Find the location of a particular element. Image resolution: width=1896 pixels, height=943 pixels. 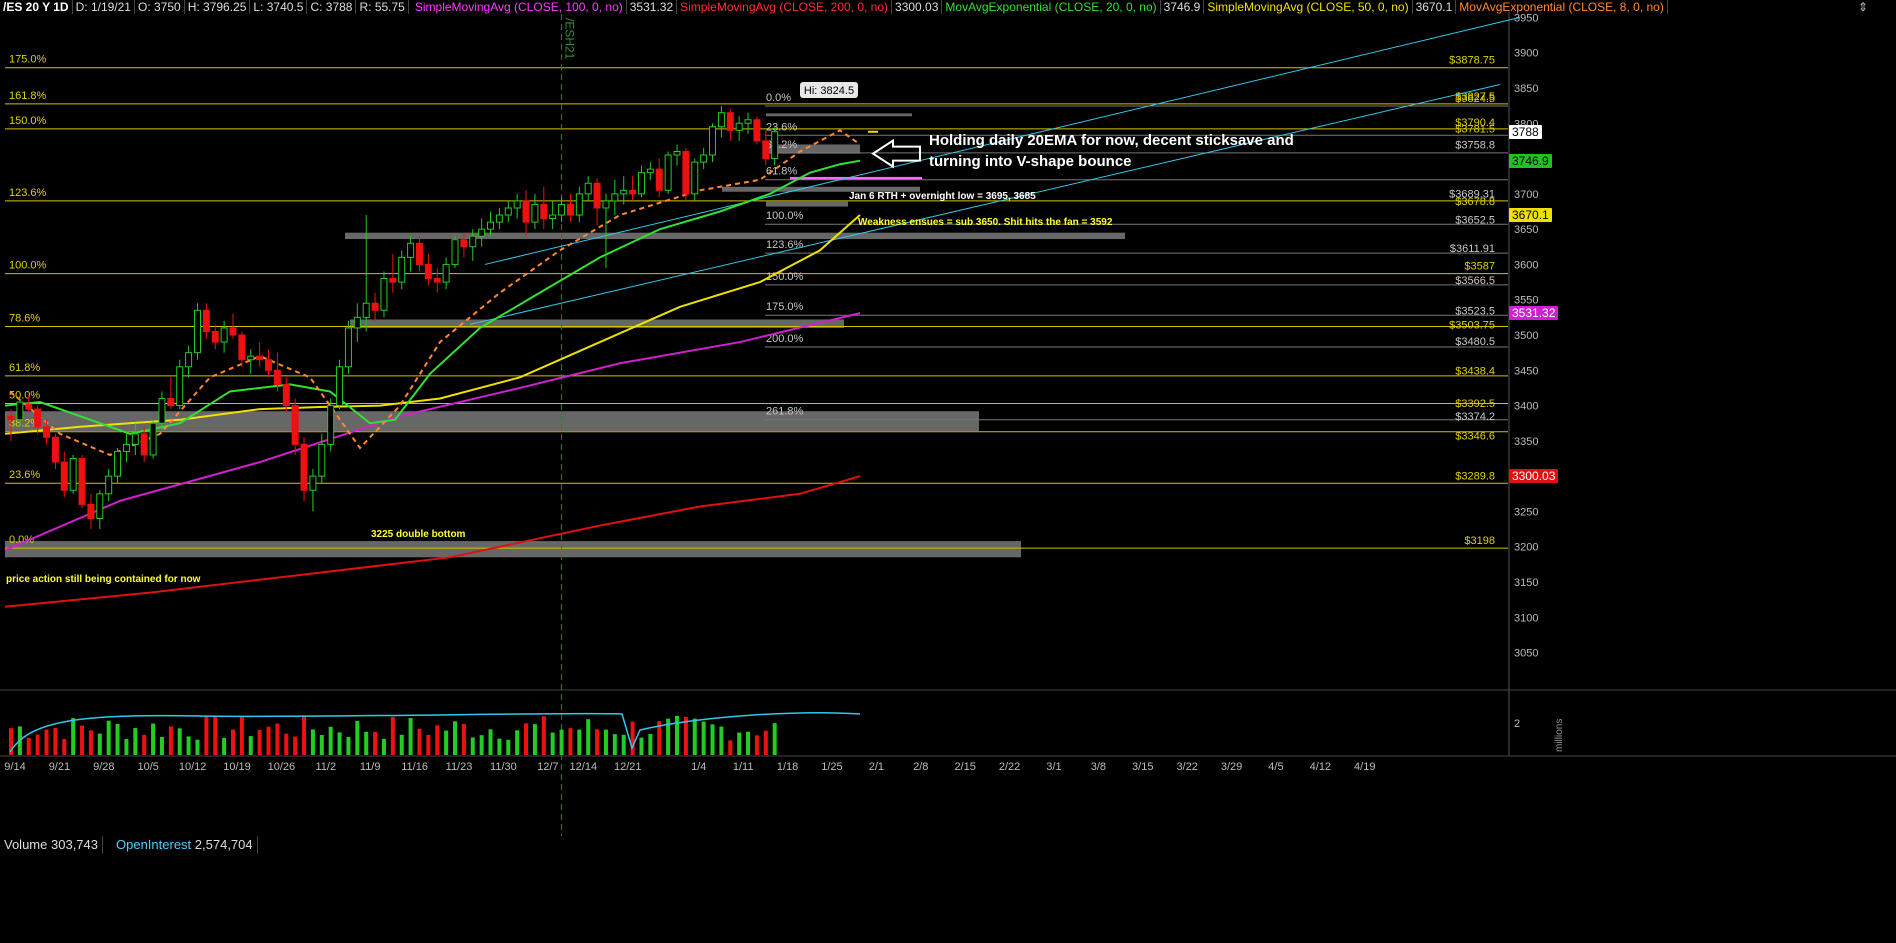

fib-extension-label: 38.2% is located at coordinates (781, 145).